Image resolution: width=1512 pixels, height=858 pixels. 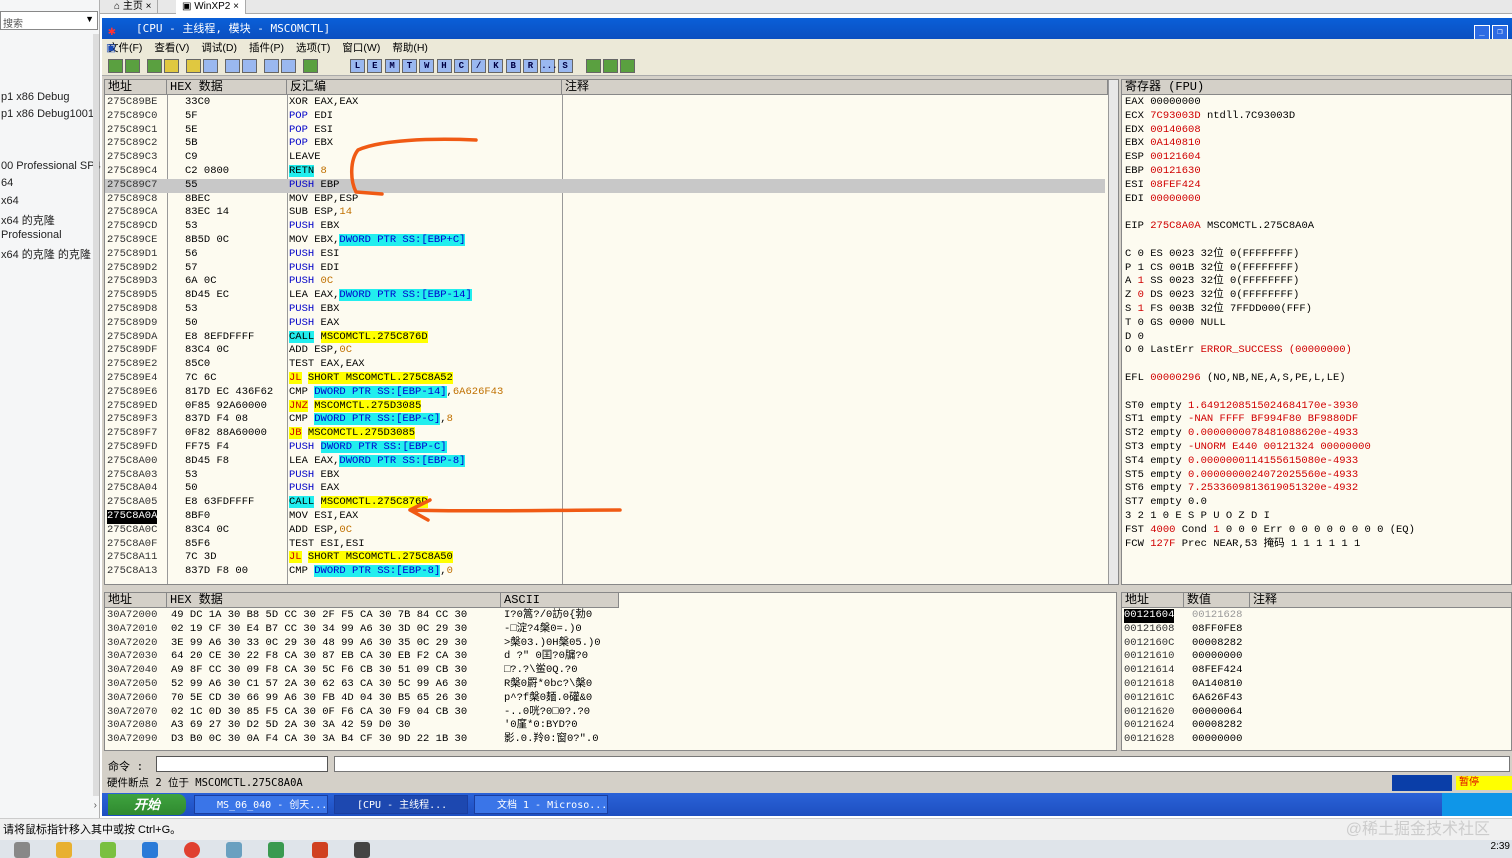 What do you see at coordinates (28, 220) in the screenshot?
I see `library-item: x64 的克隆` at bounding box center [28, 220].